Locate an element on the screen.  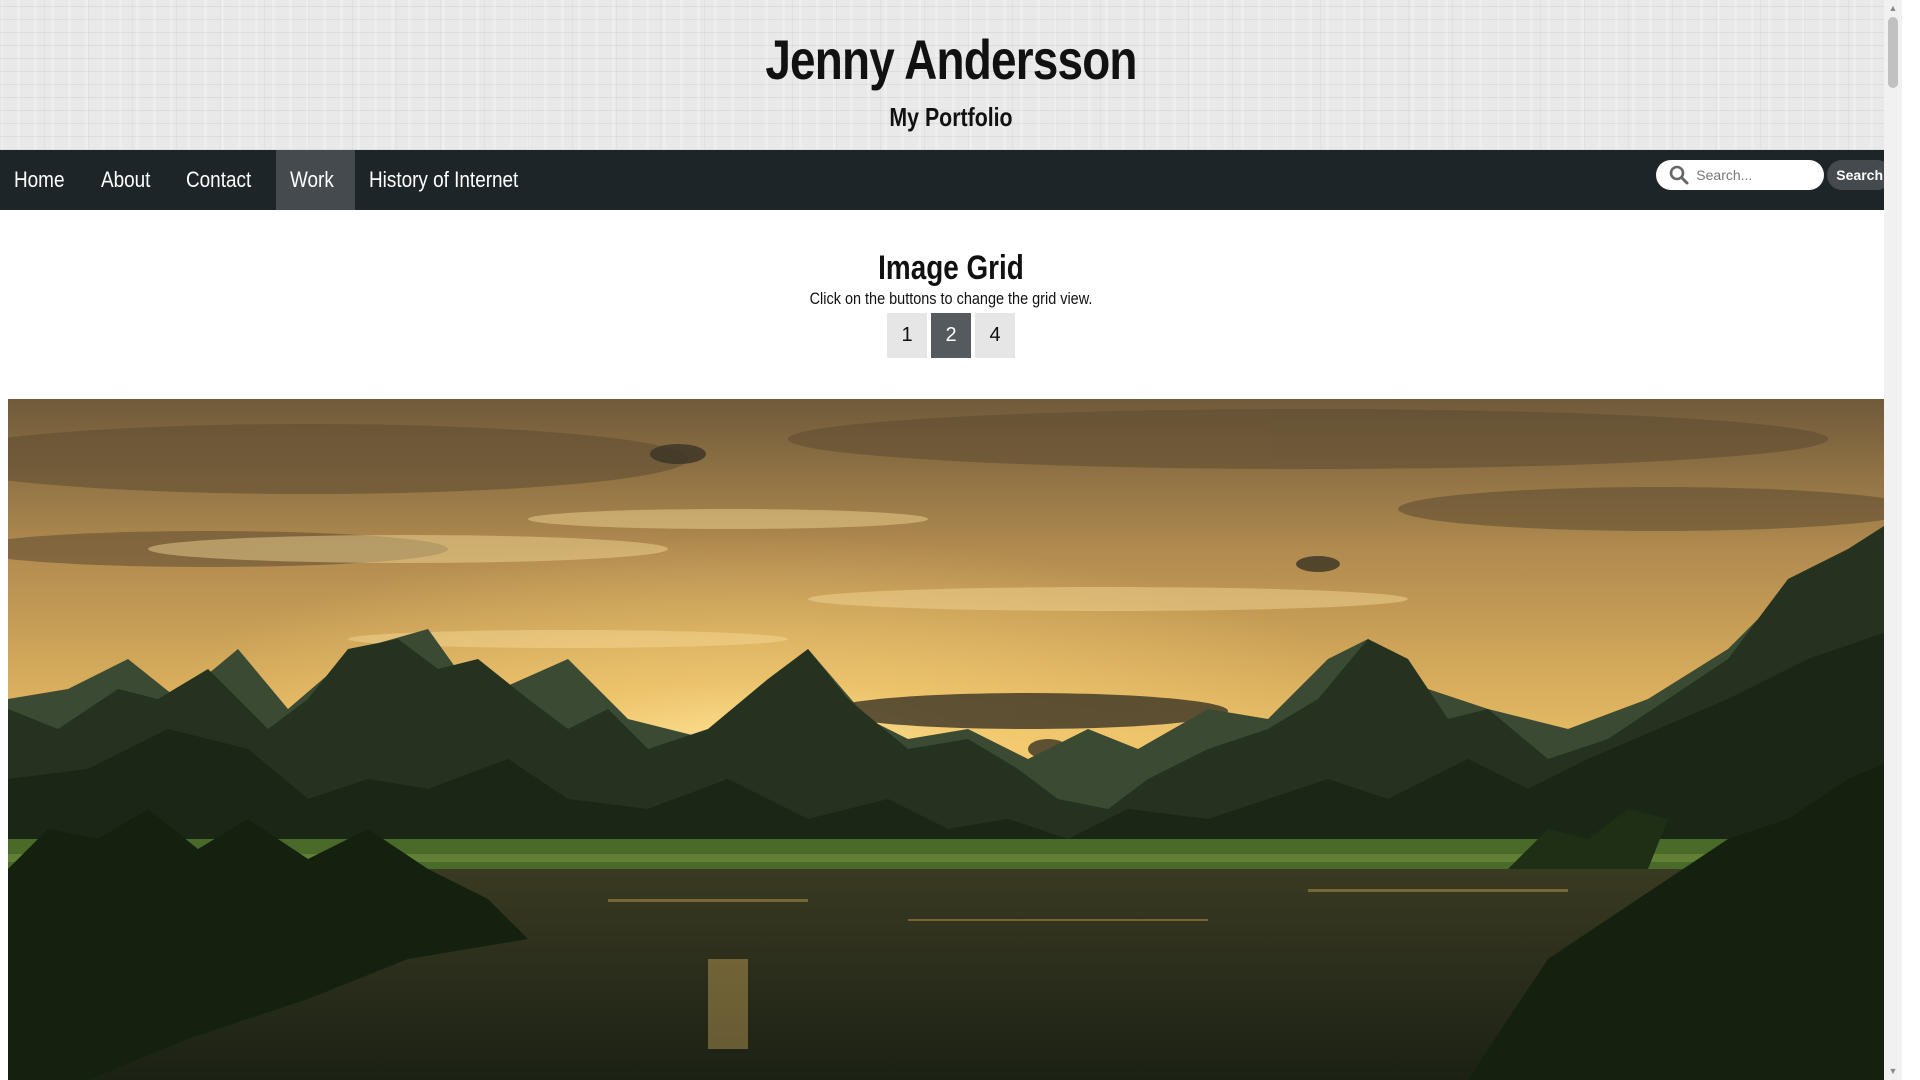
nav-item-label: About is located at coordinates (125, 179).